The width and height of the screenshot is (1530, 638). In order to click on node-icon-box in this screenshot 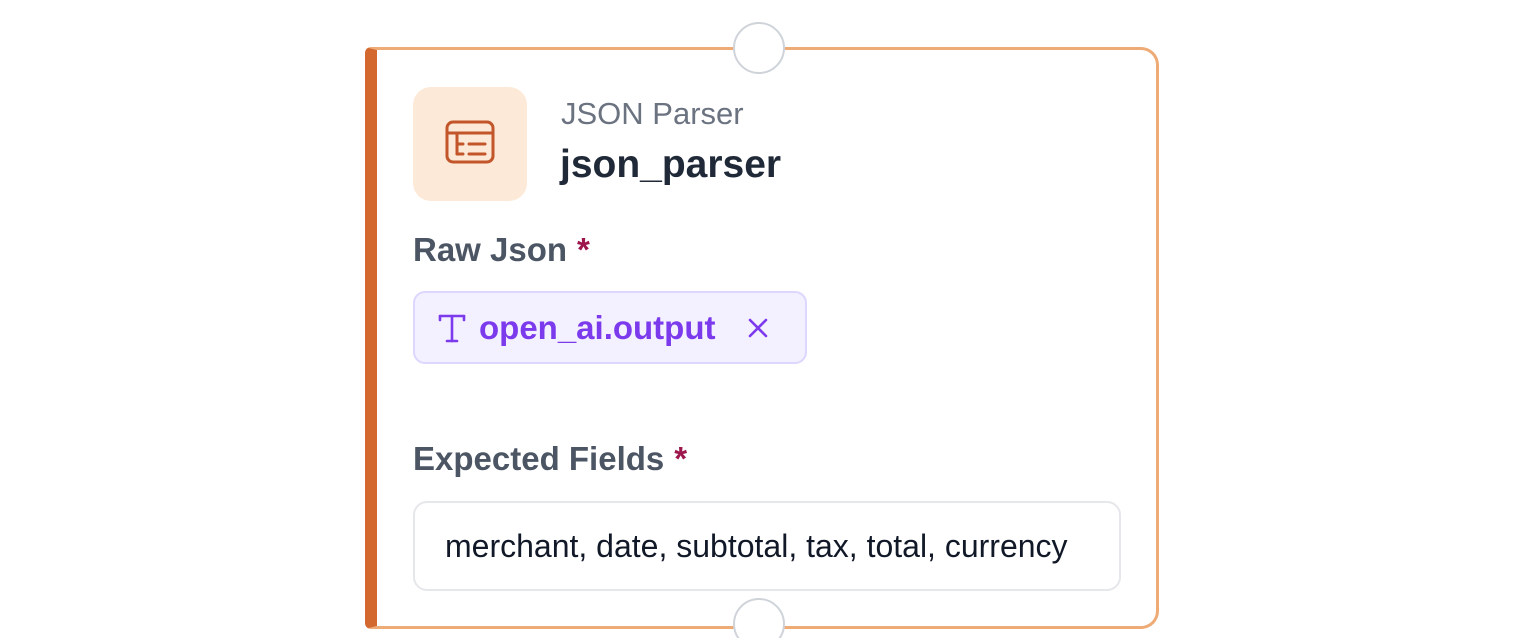, I will do `click(470, 144)`.